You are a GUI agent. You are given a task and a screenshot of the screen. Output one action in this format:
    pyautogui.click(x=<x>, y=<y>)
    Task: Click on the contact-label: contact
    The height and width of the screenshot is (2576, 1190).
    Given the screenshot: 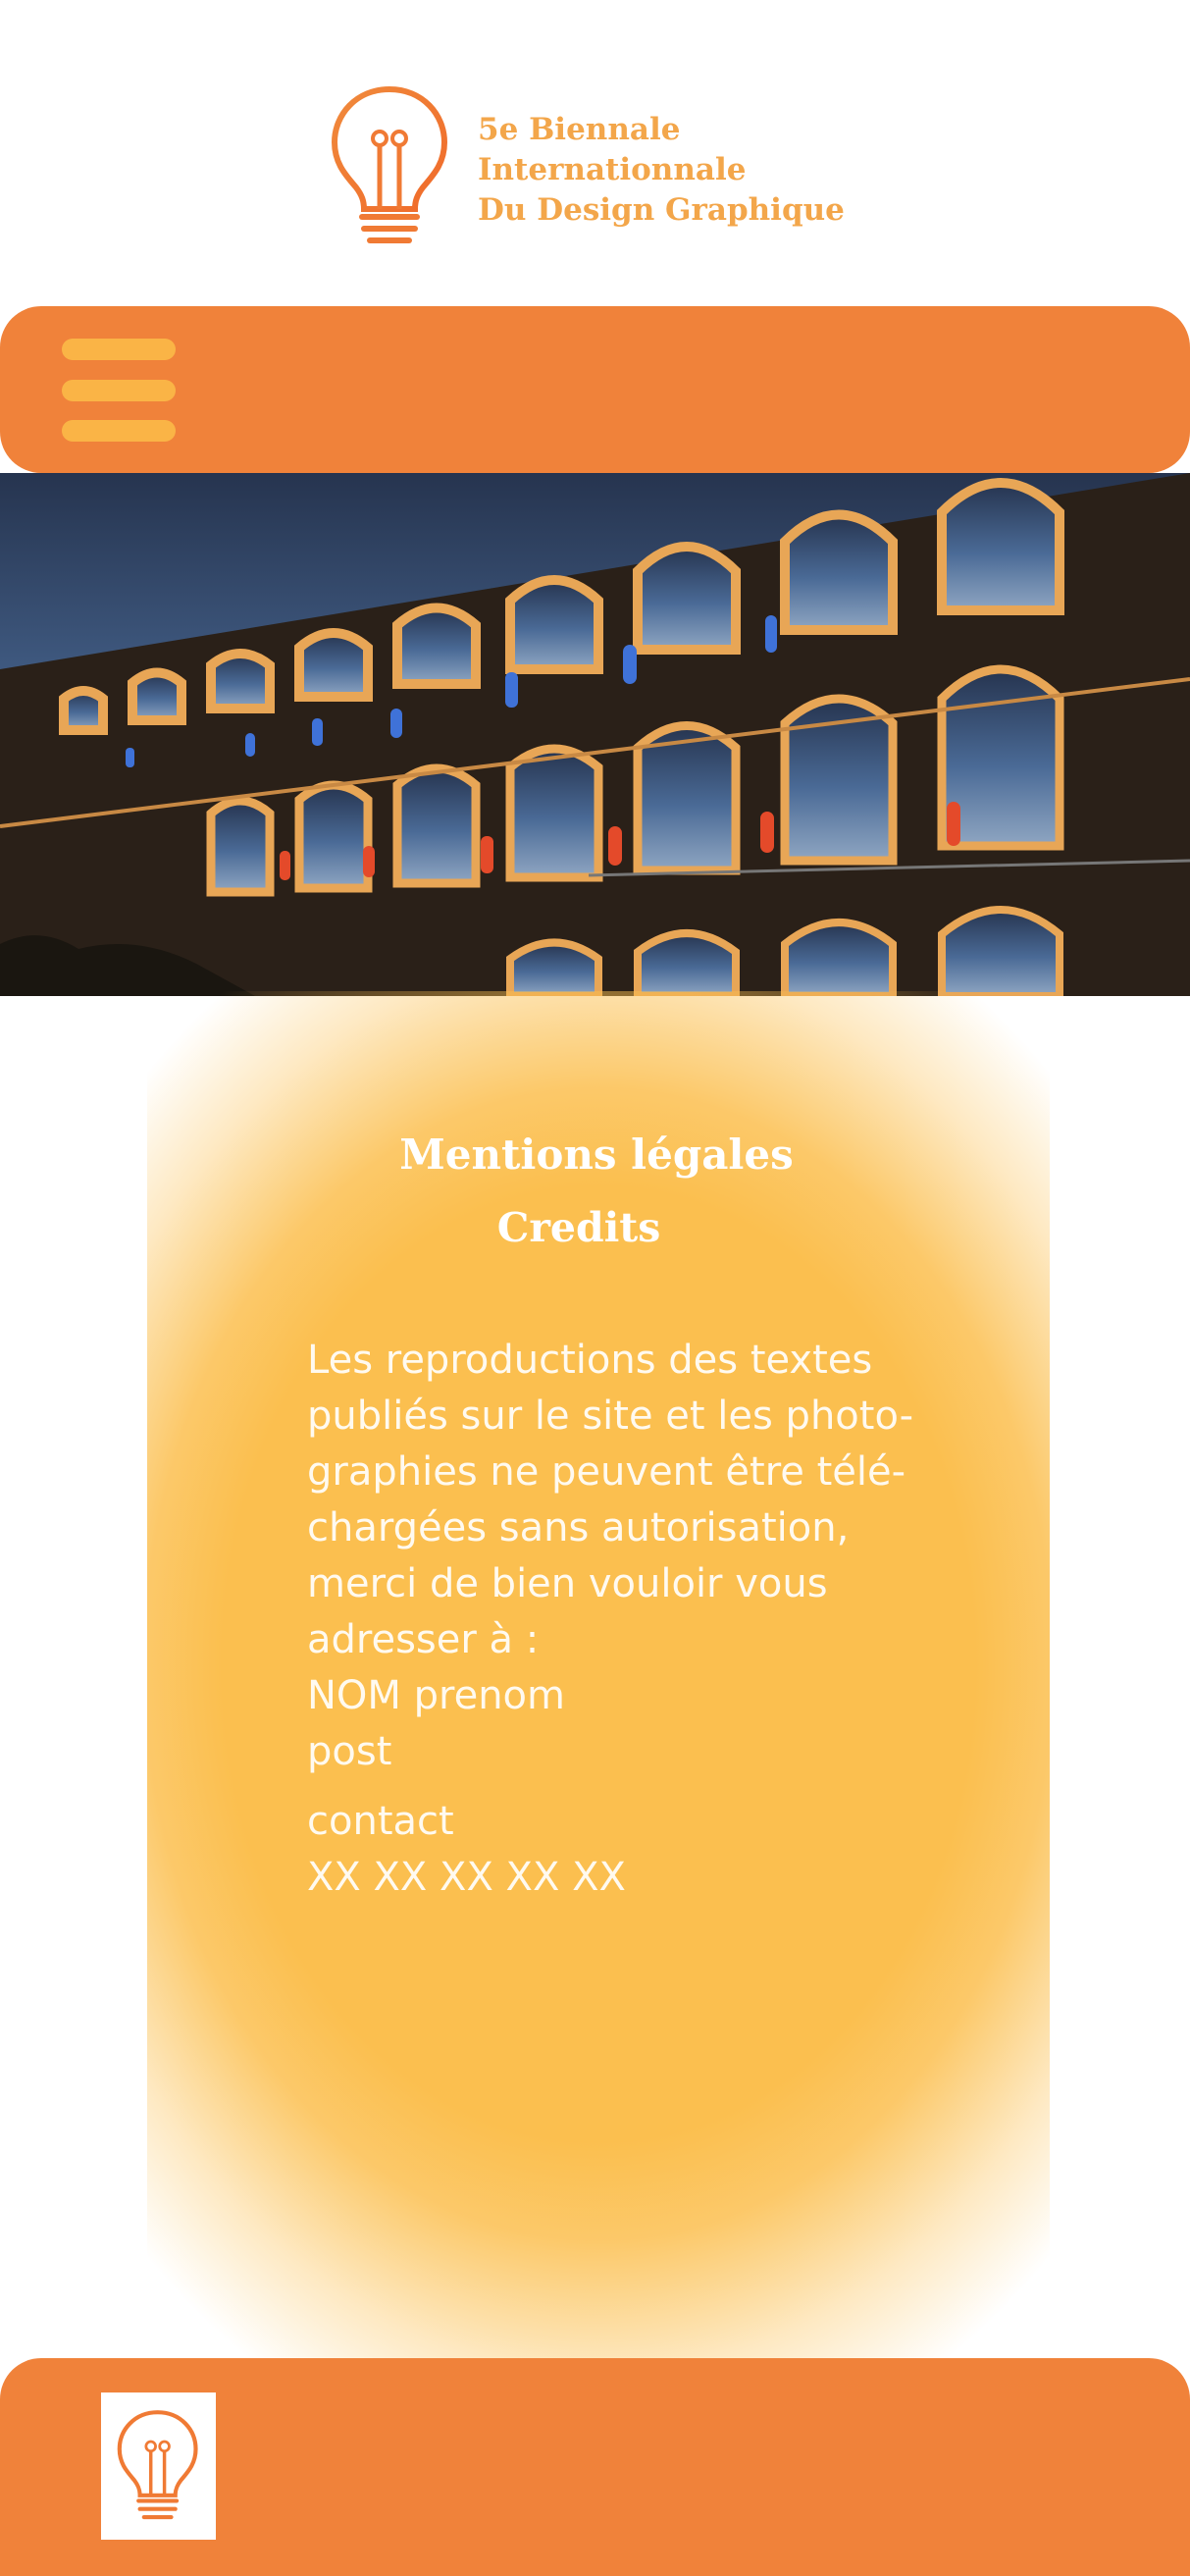 What is the action you would take?
    pyautogui.click(x=380, y=1821)
    